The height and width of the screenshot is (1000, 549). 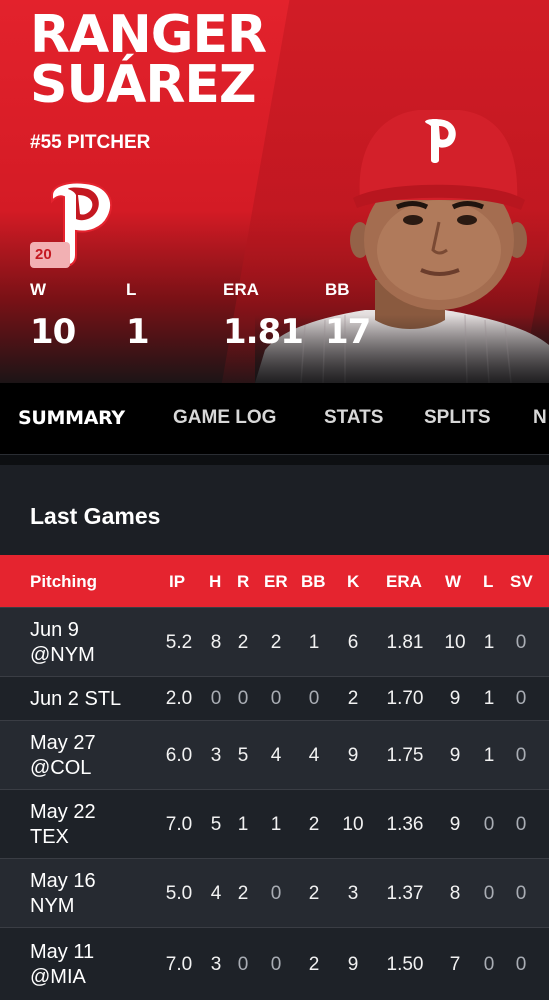 What do you see at coordinates (58, 976) in the screenshot?
I see `game-label-line: @MIA` at bounding box center [58, 976].